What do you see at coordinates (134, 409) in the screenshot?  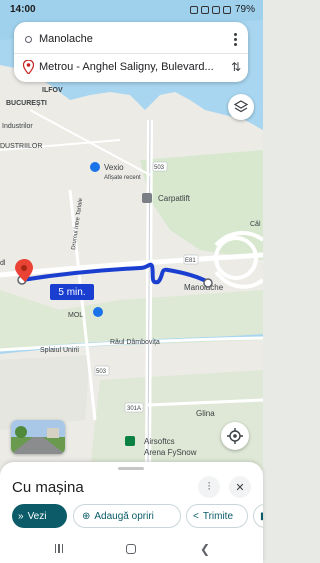 I see `road-shield-301a: 301A` at bounding box center [134, 409].